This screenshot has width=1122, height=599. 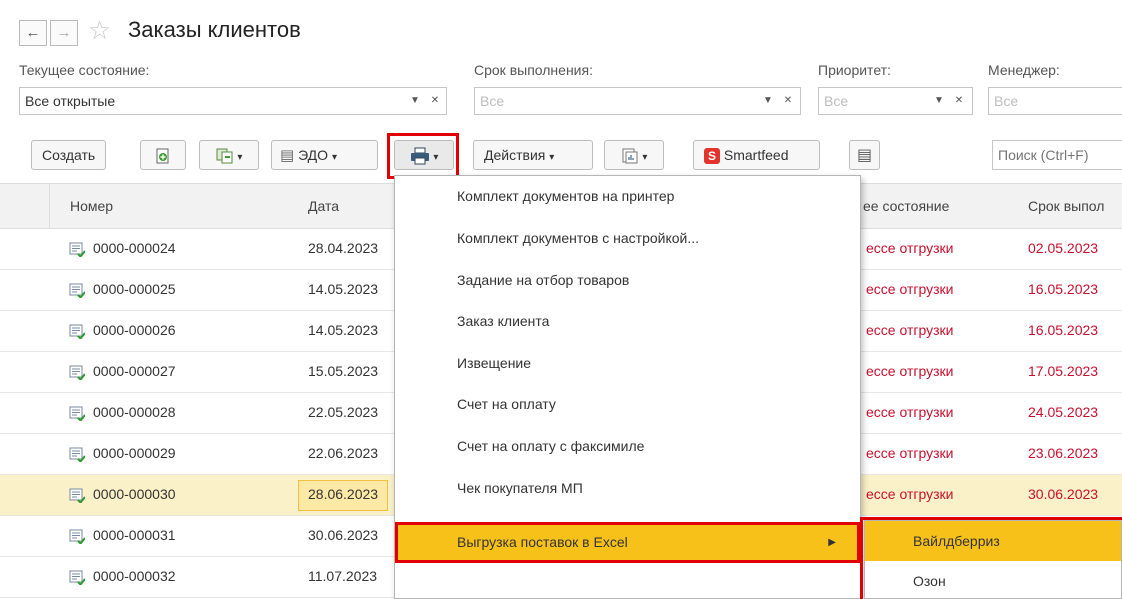 I want to click on list-settings-button: ▤, so click(x=864, y=155).